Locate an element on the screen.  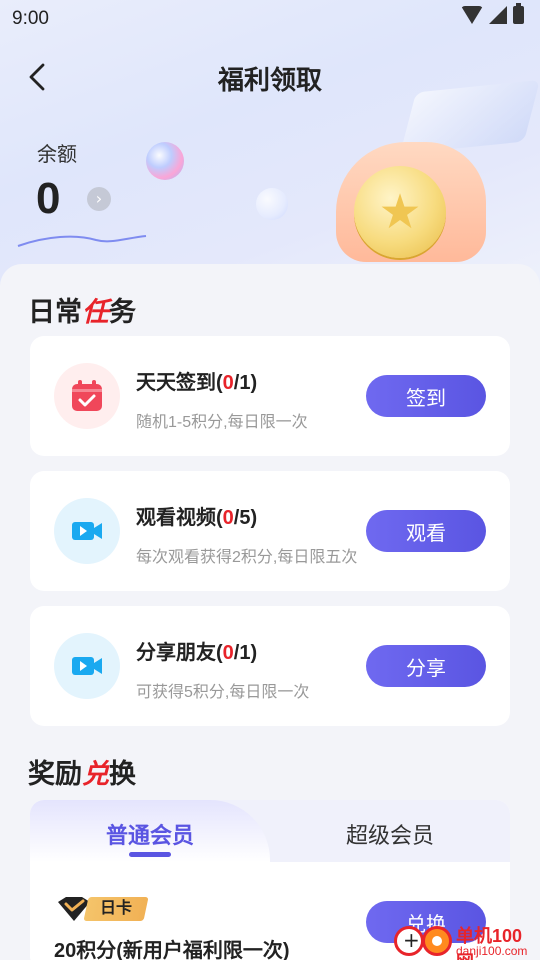
logo-icon is located at coordinates (437, 941).